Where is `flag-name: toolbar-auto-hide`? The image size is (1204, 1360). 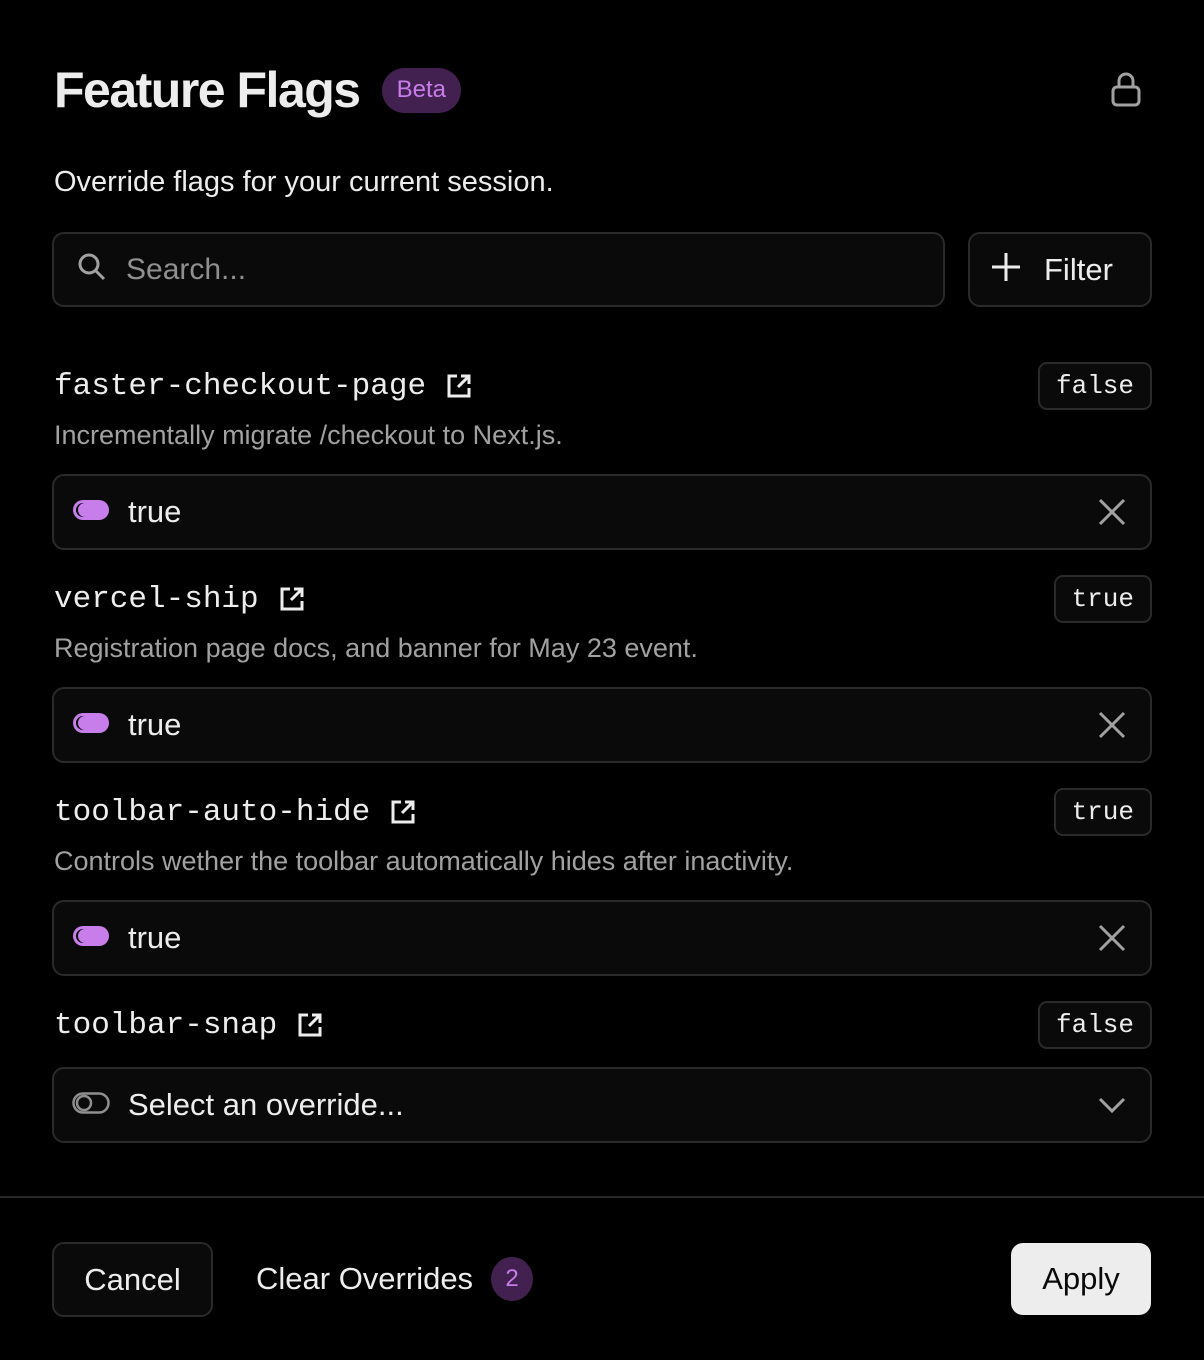 flag-name: toolbar-auto-hide is located at coordinates (212, 812).